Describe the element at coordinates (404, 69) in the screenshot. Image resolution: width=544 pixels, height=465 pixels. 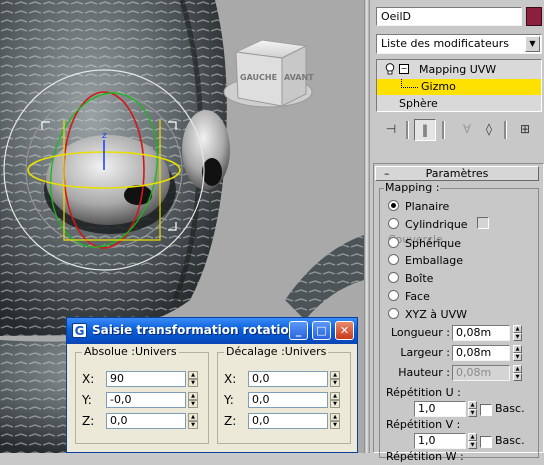
I see `collapse-icon: −` at that location.